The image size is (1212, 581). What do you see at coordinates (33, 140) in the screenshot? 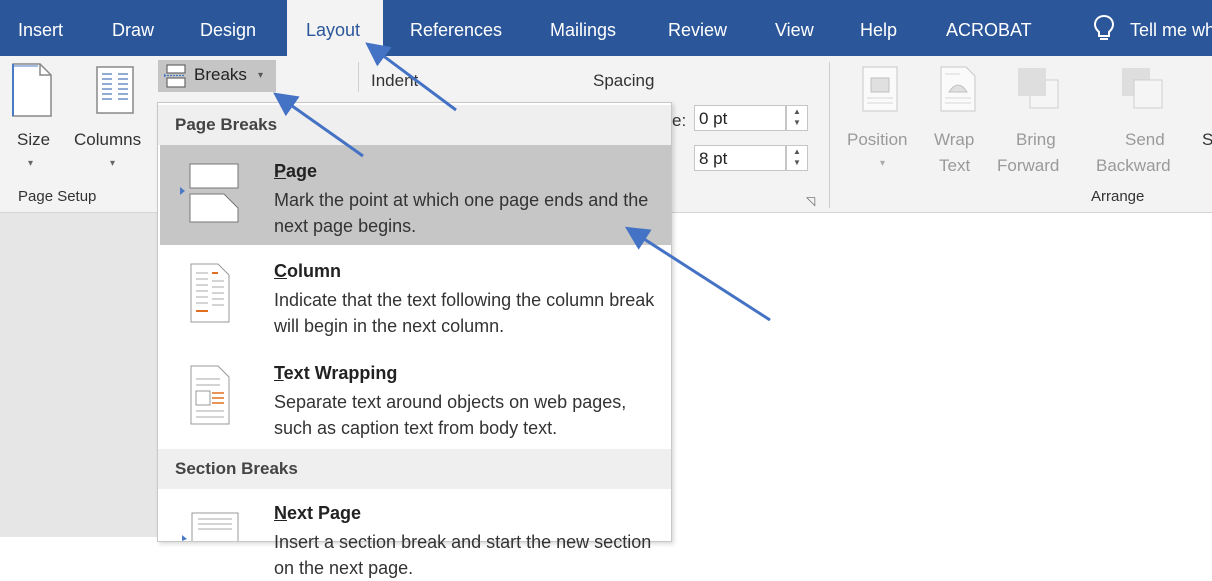
I see `size-label: Size` at bounding box center [33, 140].